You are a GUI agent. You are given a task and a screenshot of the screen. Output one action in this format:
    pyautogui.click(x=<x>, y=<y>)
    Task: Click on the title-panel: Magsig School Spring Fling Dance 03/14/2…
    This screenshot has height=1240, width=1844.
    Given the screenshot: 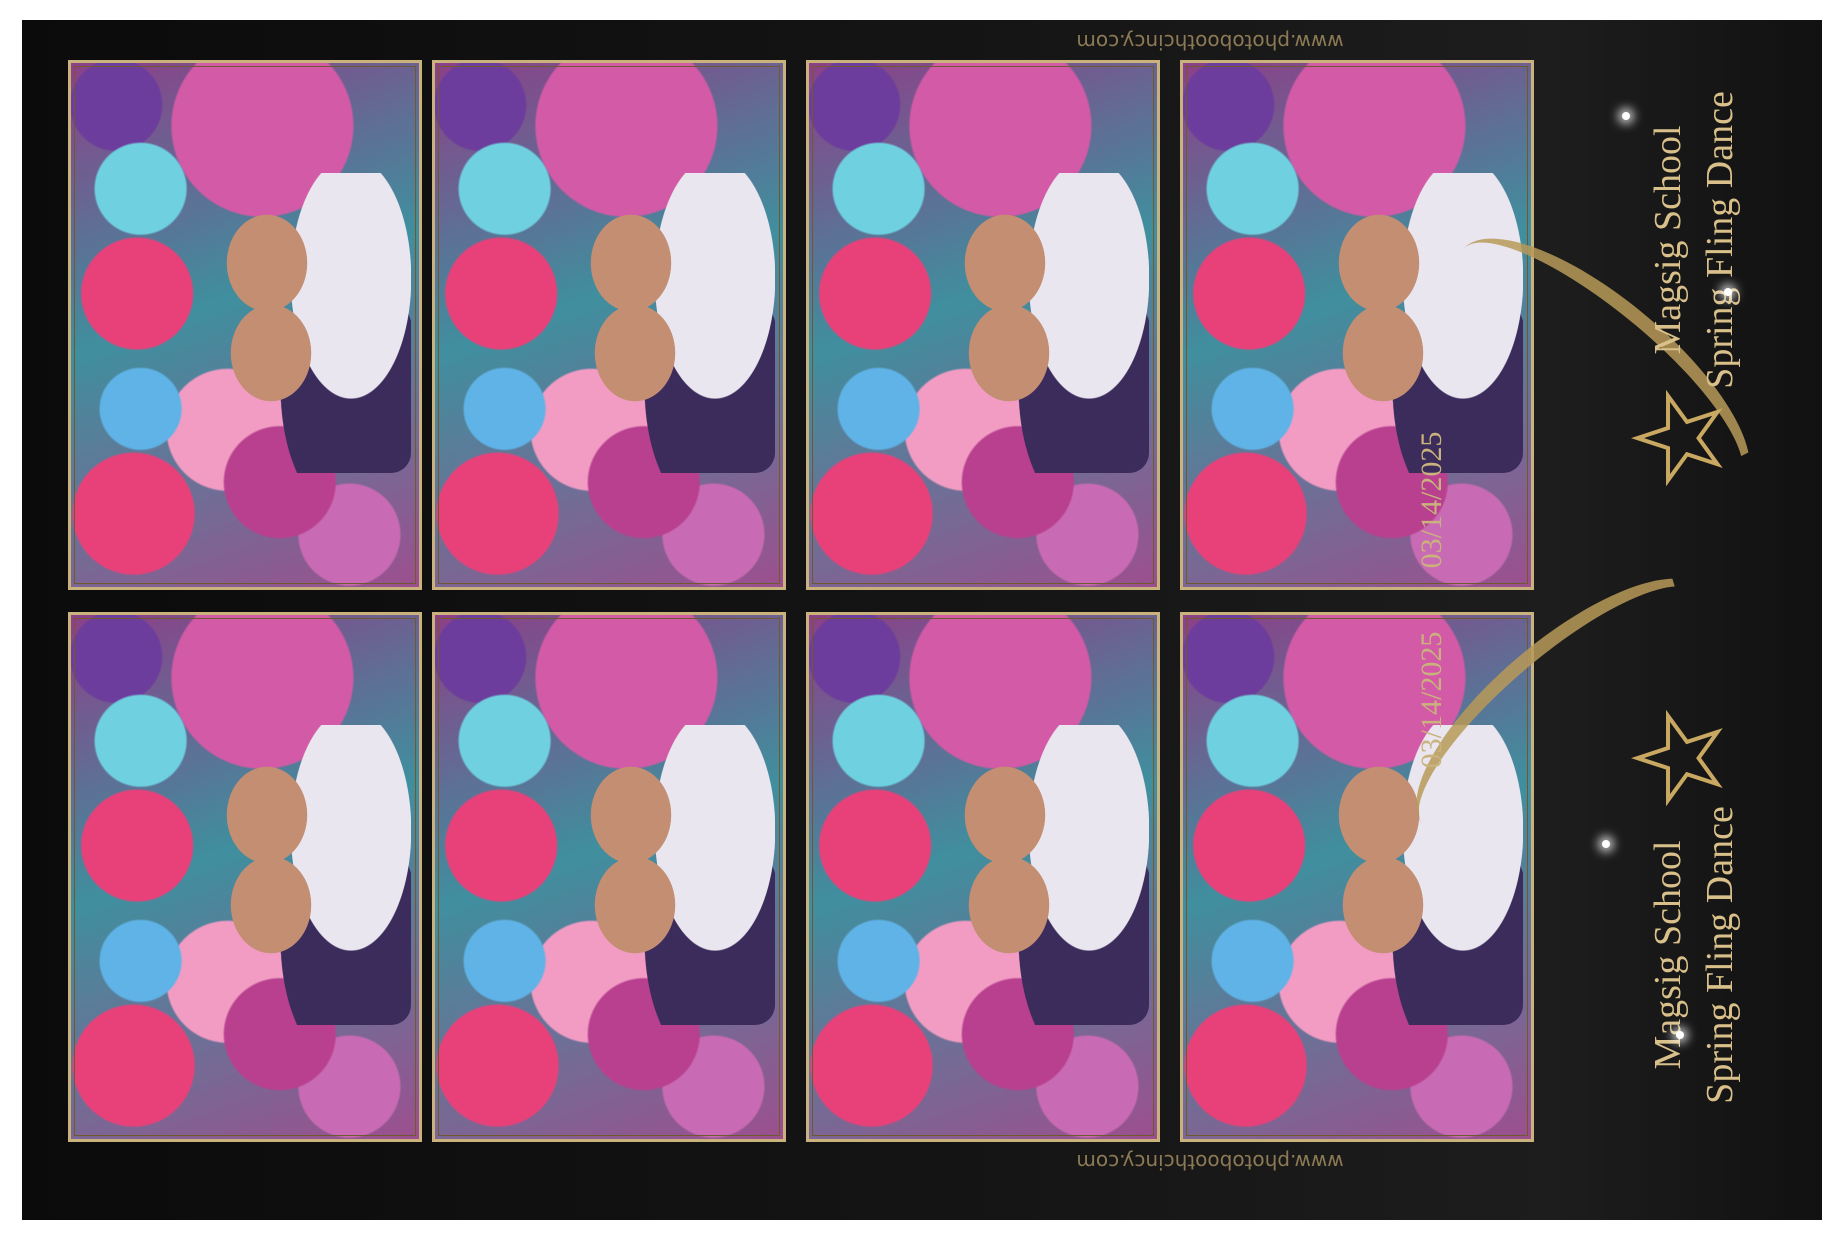 What is the action you would take?
    pyautogui.click(x=1571, y=310)
    